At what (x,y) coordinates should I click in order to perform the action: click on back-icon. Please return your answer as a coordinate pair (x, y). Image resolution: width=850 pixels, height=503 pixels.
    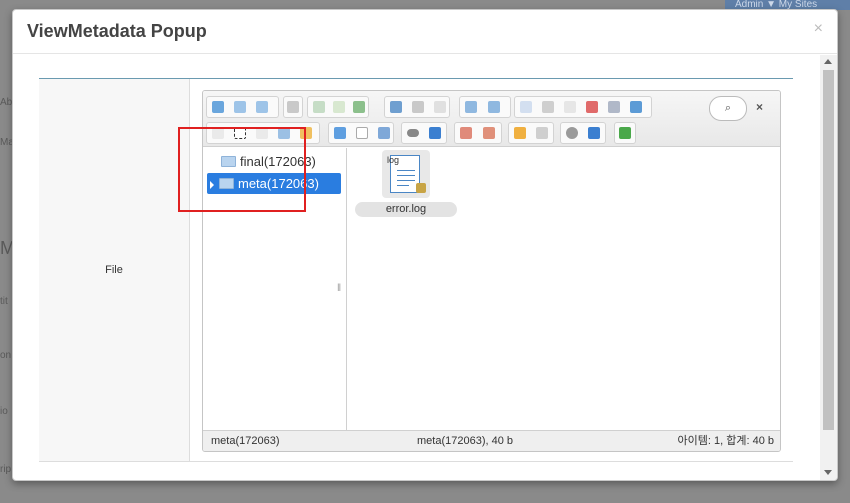
    Looking at the image, I should click on (218, 107).